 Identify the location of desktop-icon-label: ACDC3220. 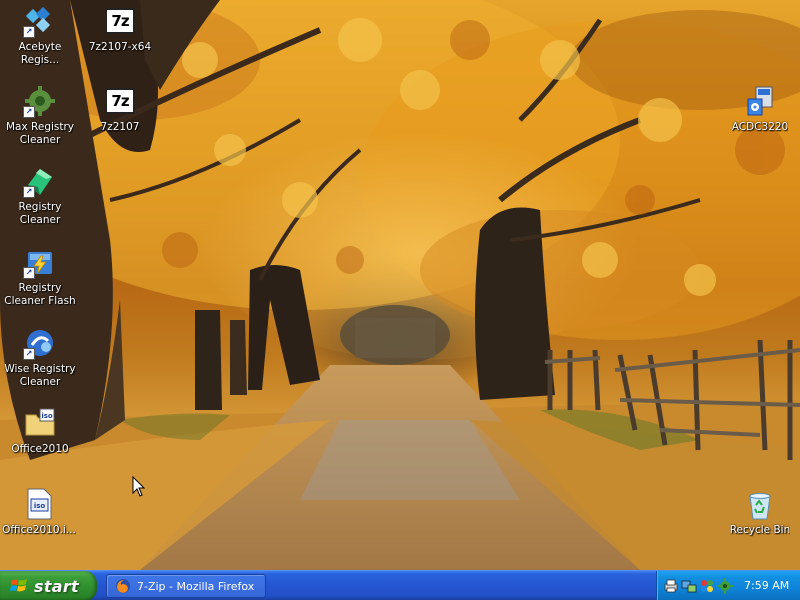
(760, 127).